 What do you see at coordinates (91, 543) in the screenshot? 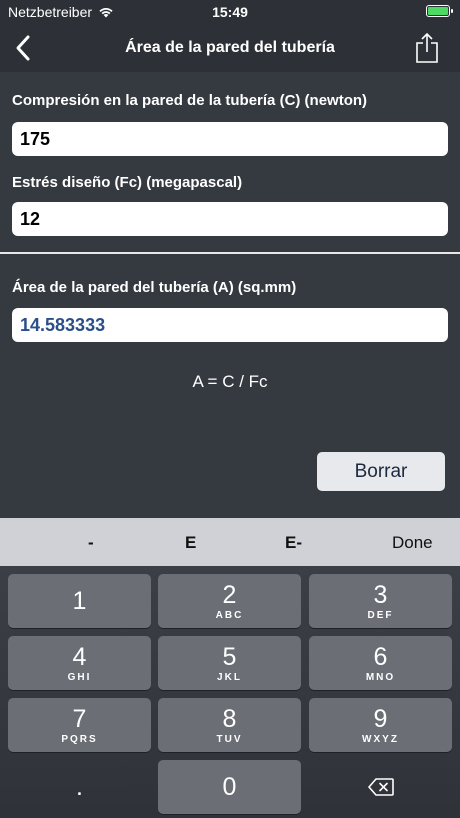
I see `minus-key: -` at bounding box center [91, 543].